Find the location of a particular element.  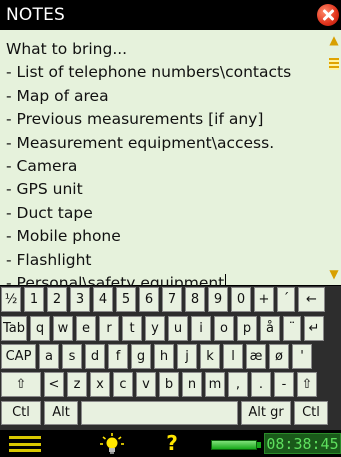

key-0: 0 is located at coordinates (241, 299).